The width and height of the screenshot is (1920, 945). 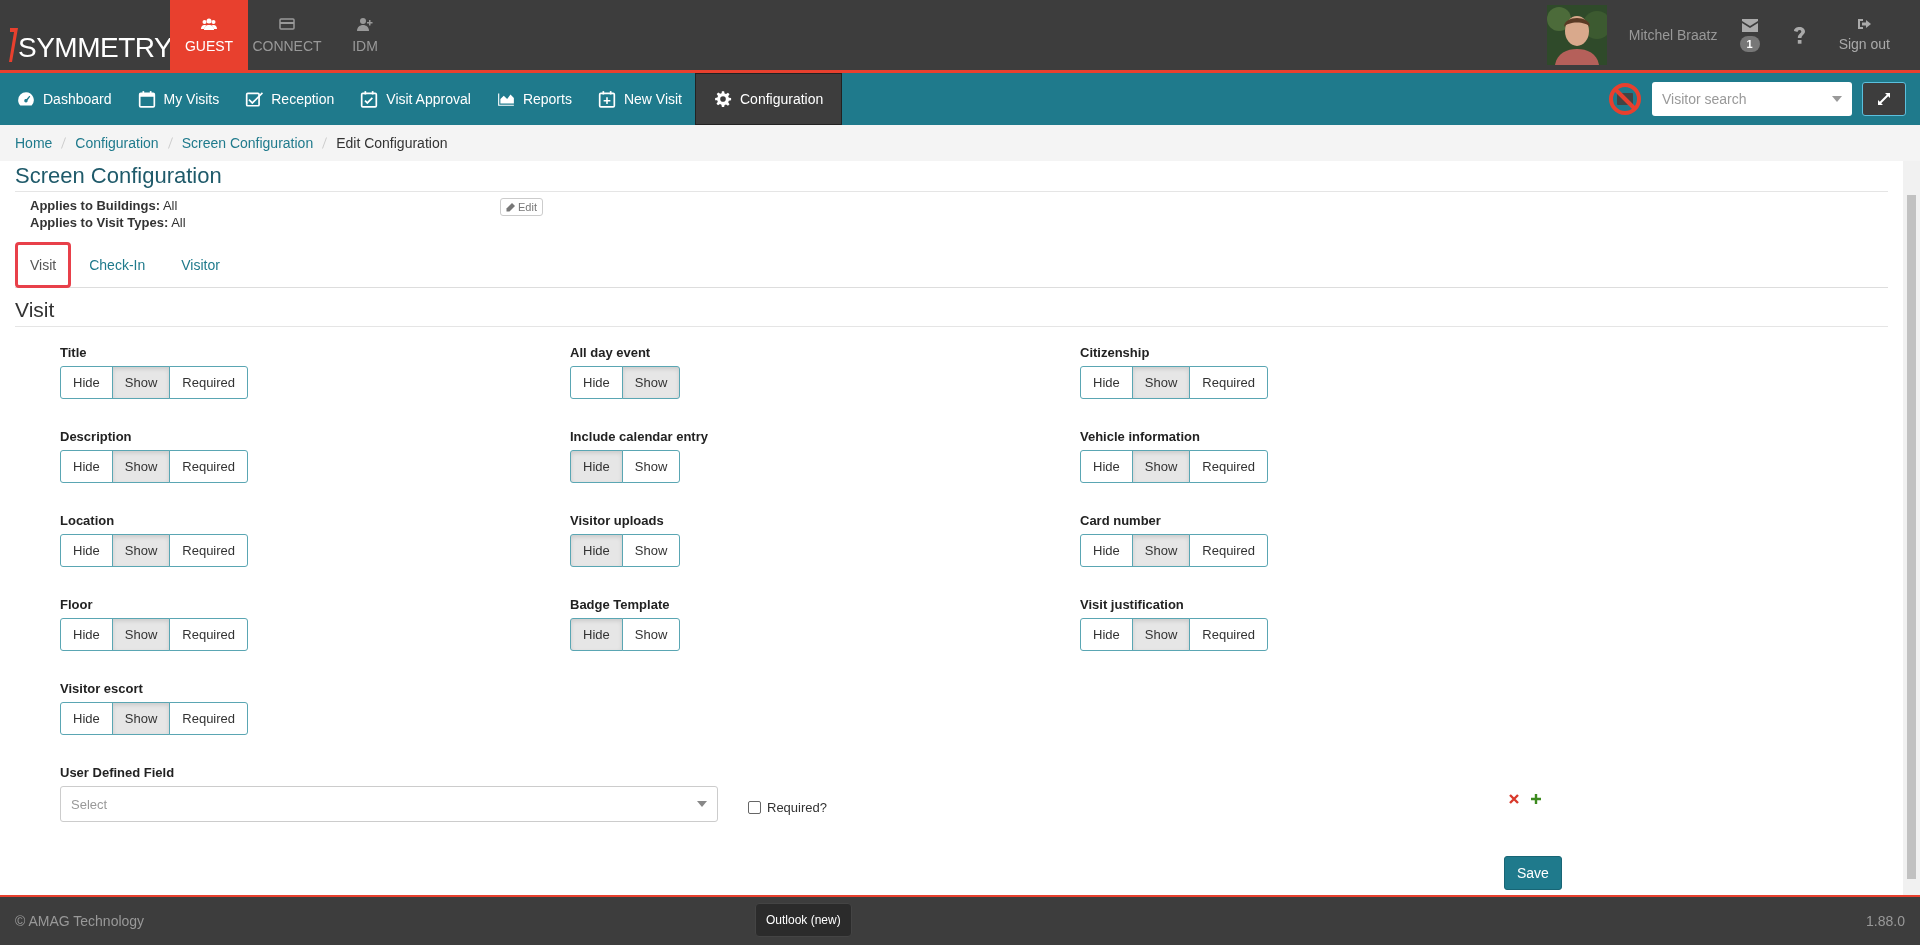 I want to click on nav-item: Configuration, so click(x=769, y=99).